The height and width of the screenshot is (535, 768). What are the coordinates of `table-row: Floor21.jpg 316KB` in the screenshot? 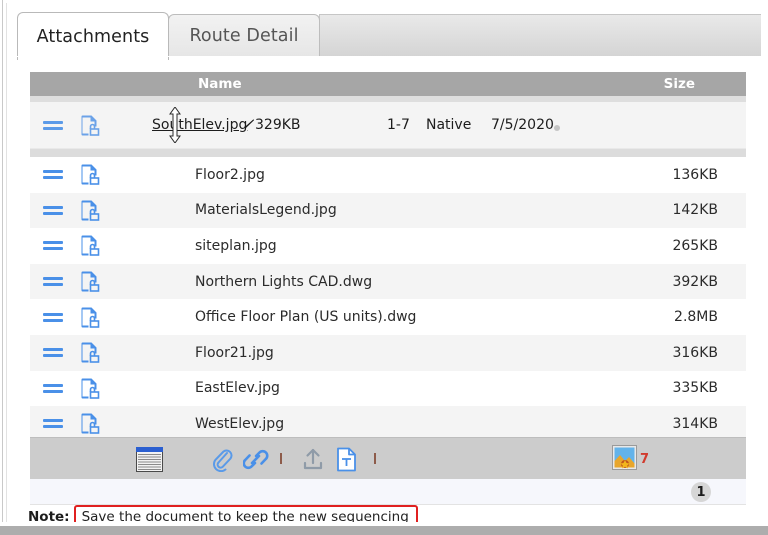 It's located at (388, 352).